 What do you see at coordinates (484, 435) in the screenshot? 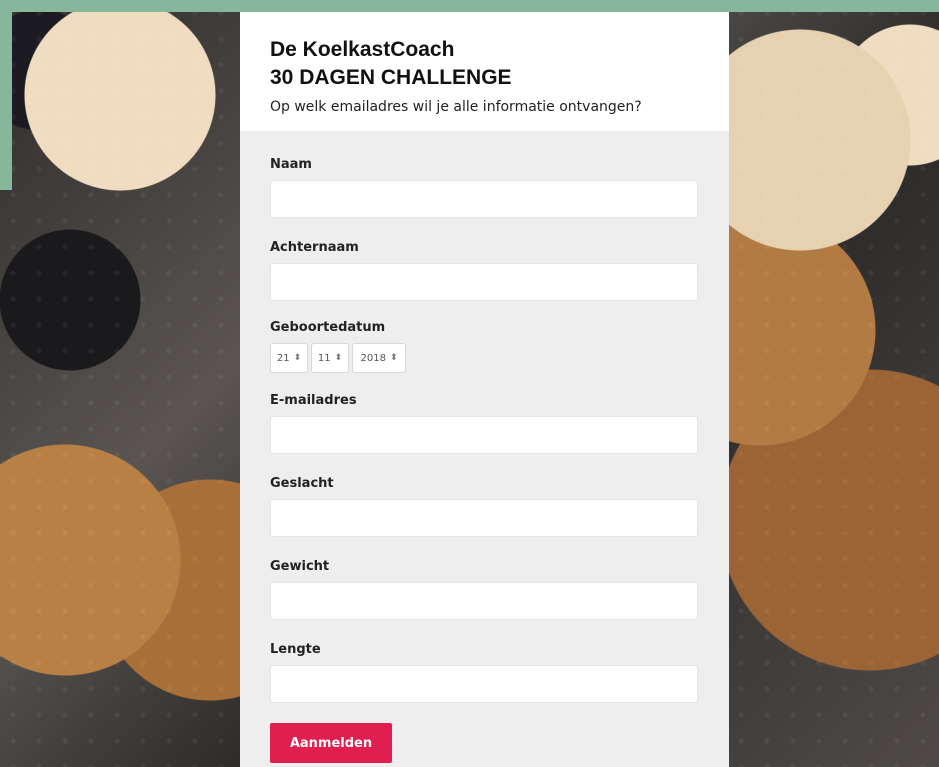
I see `email-input` at bounding box center [484, 435].